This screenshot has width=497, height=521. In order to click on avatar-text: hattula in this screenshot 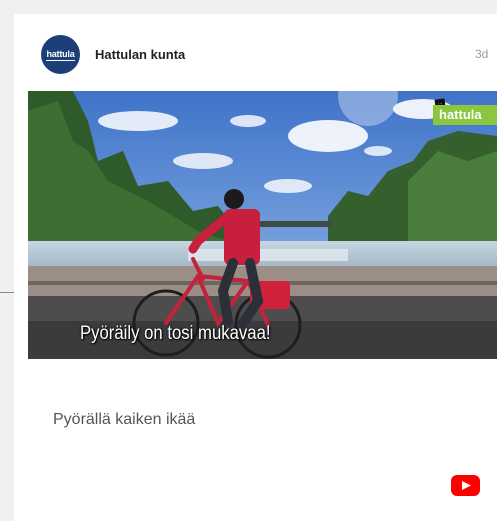, I will do `click(60, 54)`.